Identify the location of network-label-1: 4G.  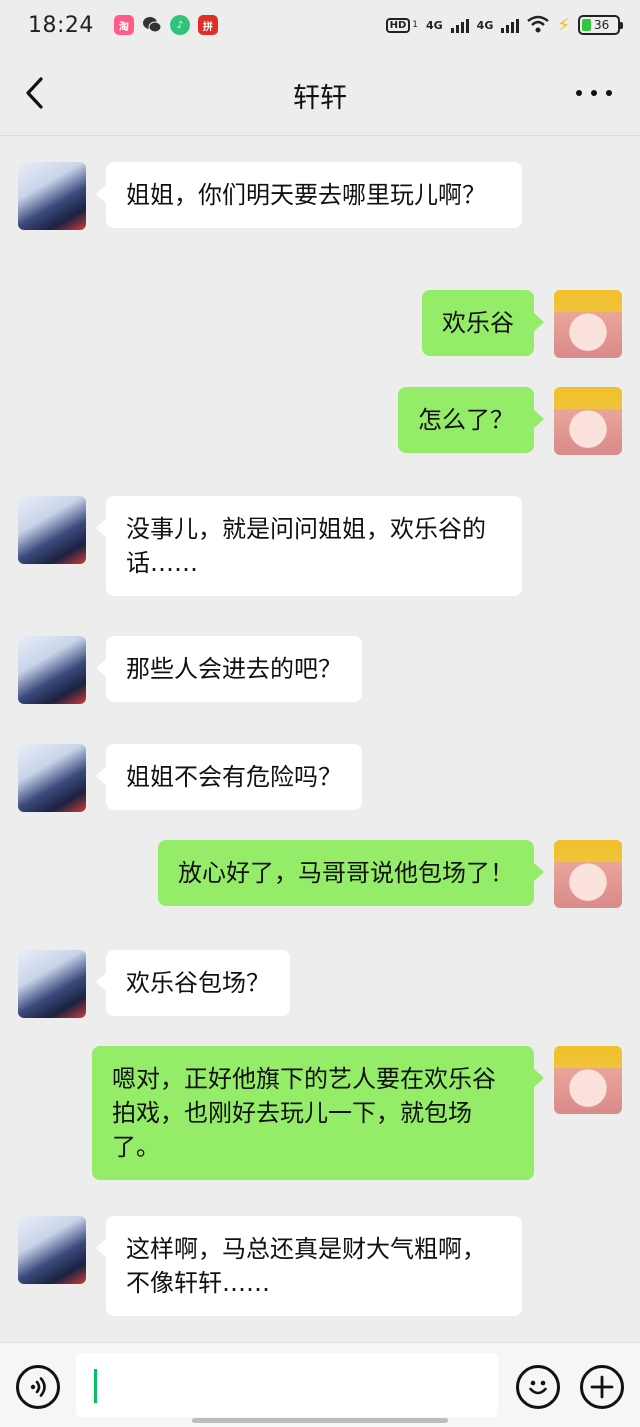
(434, 25).